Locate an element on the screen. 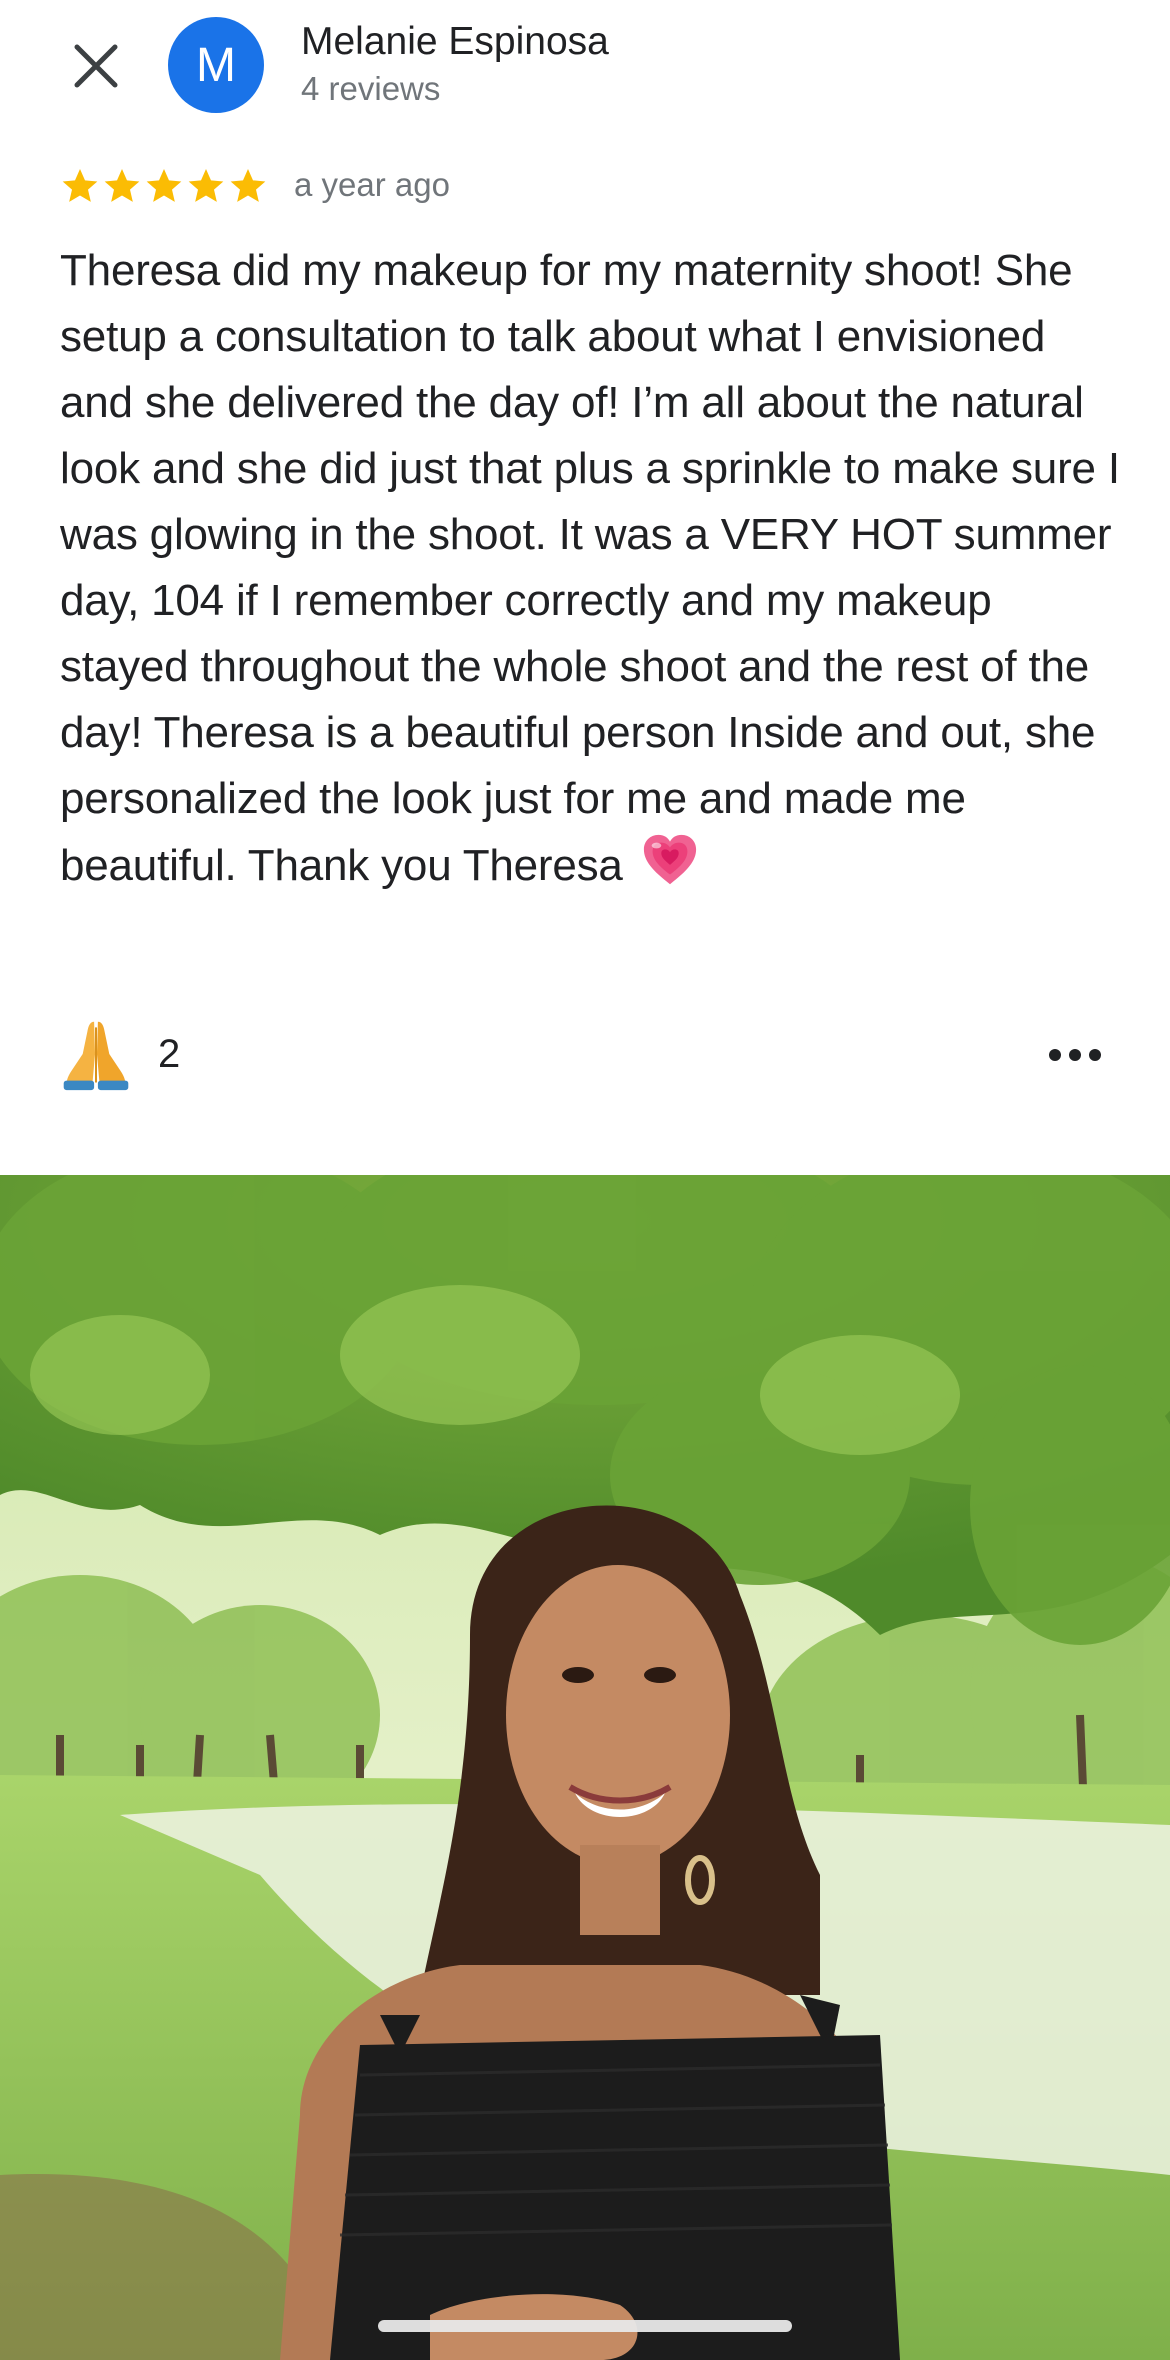 The height and width of the screenshot is (2360, 1170). more-options-icon is located at coordinates (1075, 1055).